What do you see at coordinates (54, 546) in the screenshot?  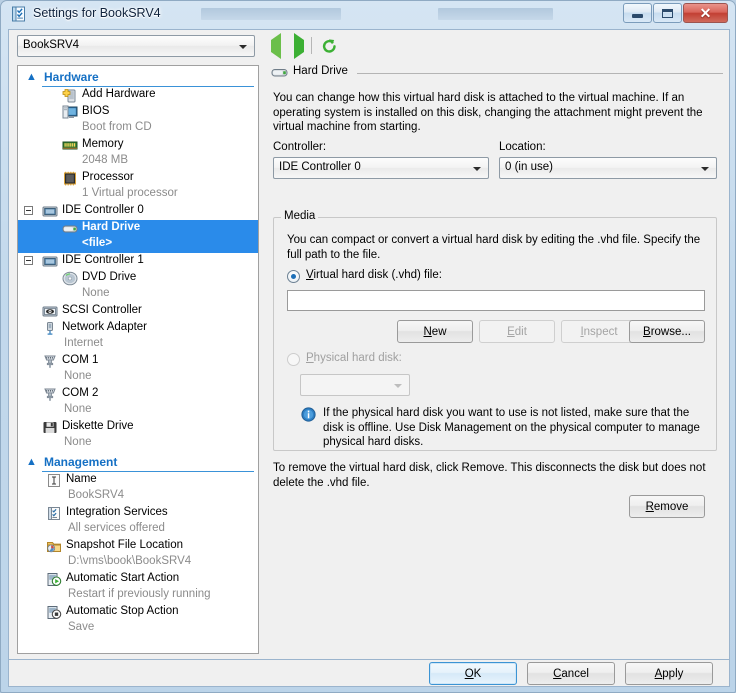 I see `snapshot-folder-icon` at bounding box center [54, 546].